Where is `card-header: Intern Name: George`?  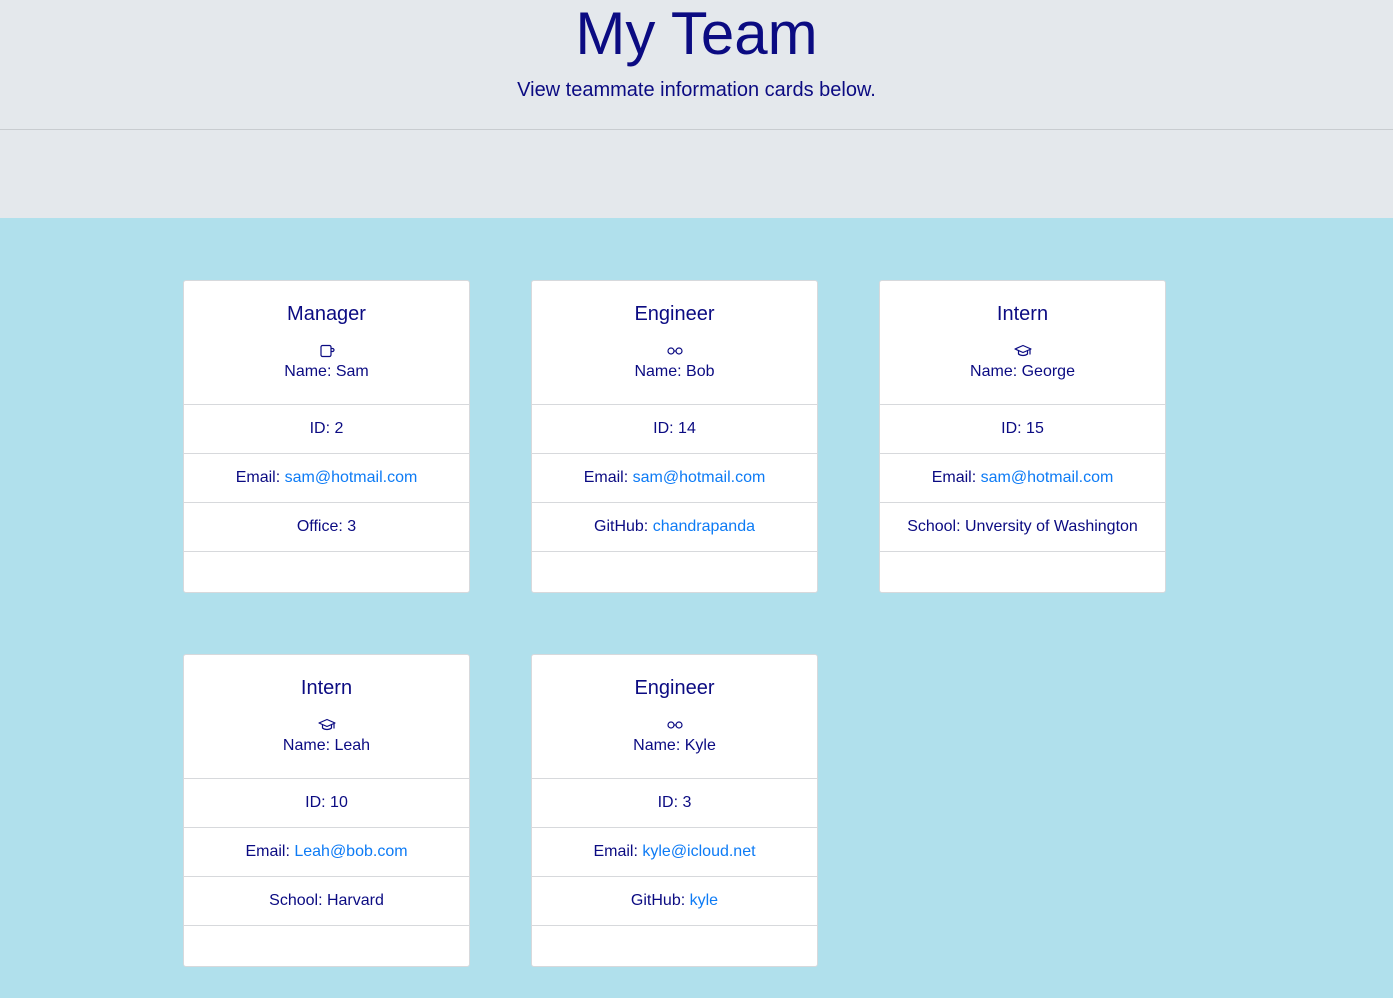 card-header: Intern Name: George is located at coordinates (1022, 343).